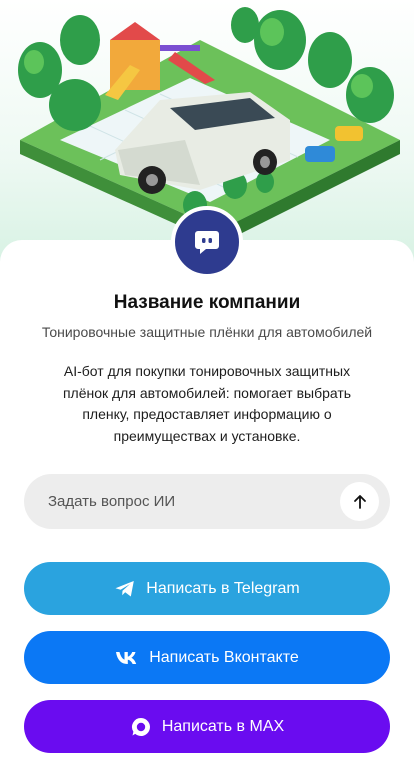 This screenshot has width=414, height=770. What do you see at coordinates (127, 658) in the screenshot?
I see `vk-icon` at bounding box center [127, 658].